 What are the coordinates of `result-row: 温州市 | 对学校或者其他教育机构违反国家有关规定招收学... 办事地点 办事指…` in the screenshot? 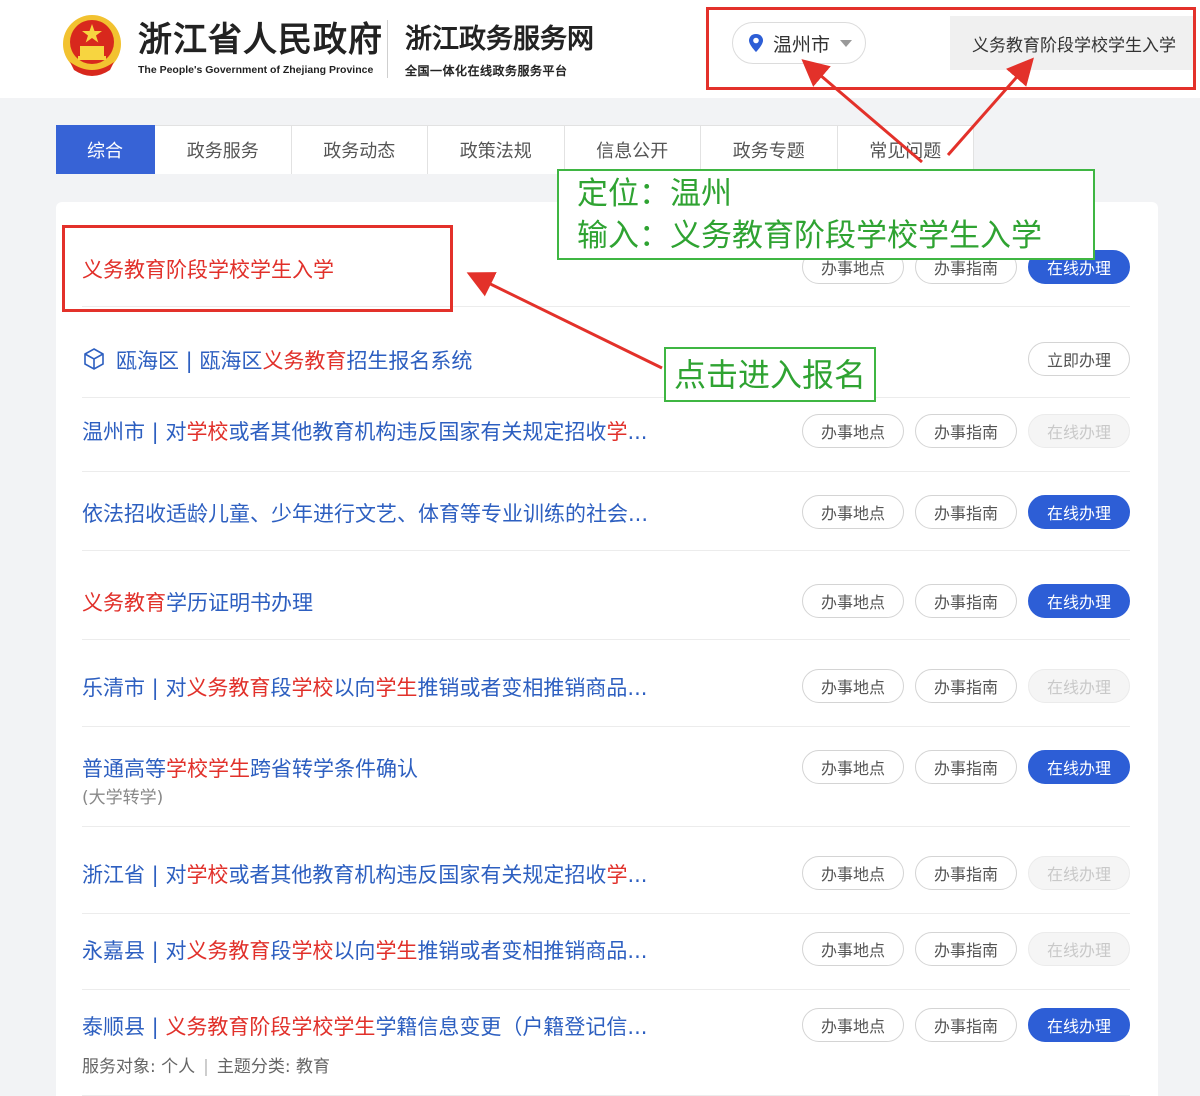 It's located at (606, 435).